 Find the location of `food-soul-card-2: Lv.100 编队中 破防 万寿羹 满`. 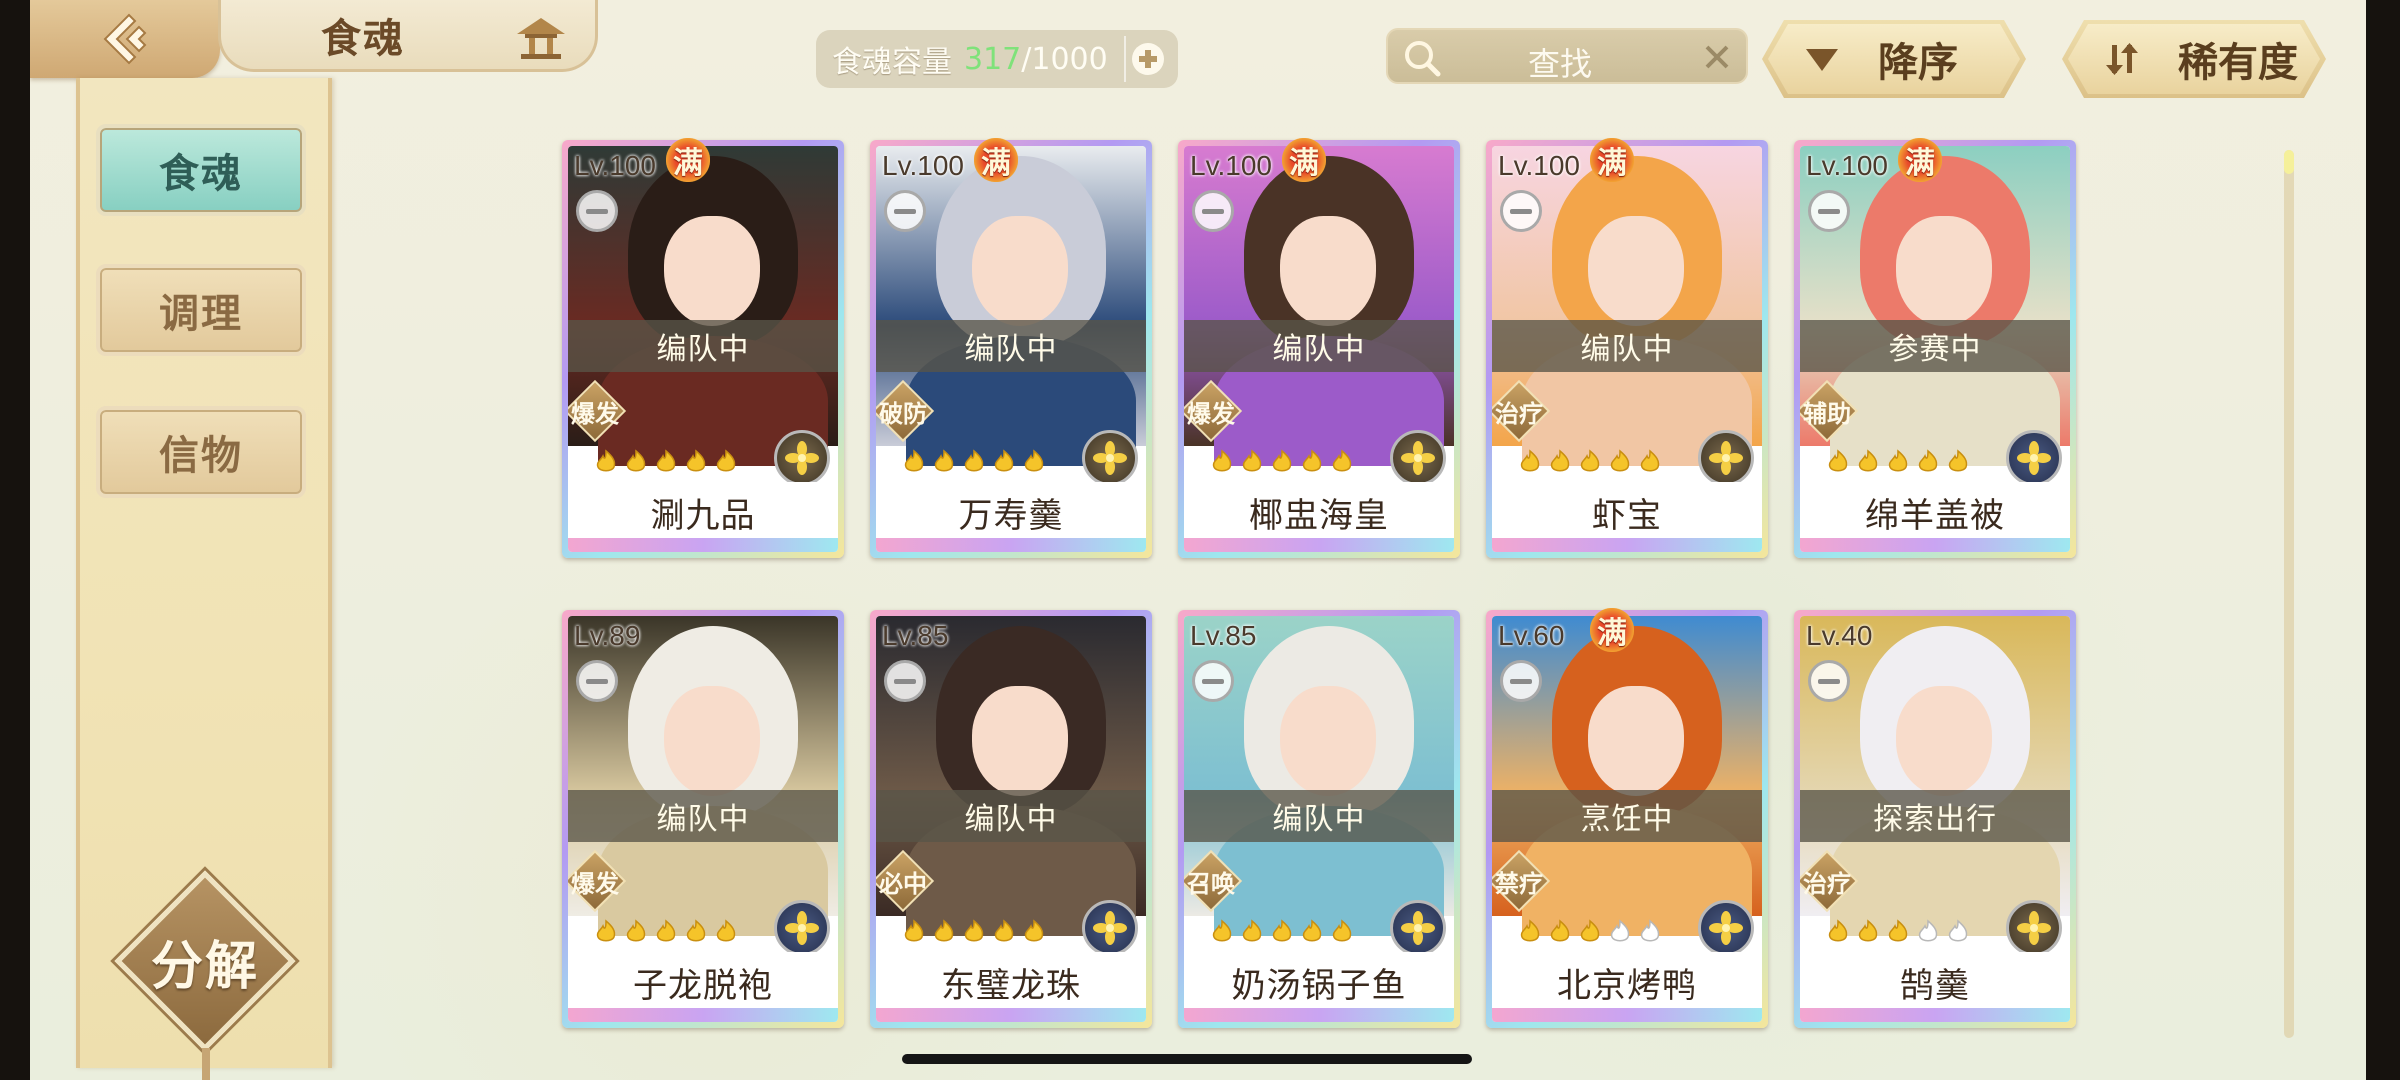

food-soul-card-2: Lv.100 编队中 破防 万寿羹 满 is located at coordinates (1011, 348).